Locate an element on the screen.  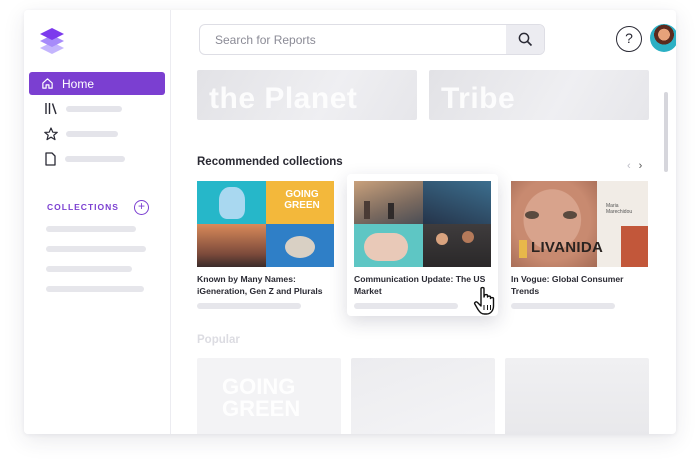
home-icon is located at coordinates (47, 83).